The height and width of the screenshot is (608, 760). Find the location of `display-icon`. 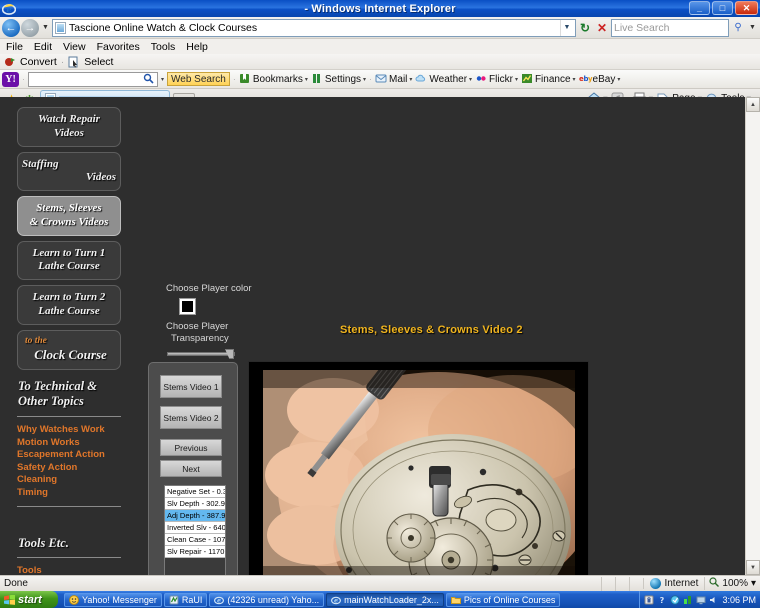

display-icon is located at coordinates (701, 600).